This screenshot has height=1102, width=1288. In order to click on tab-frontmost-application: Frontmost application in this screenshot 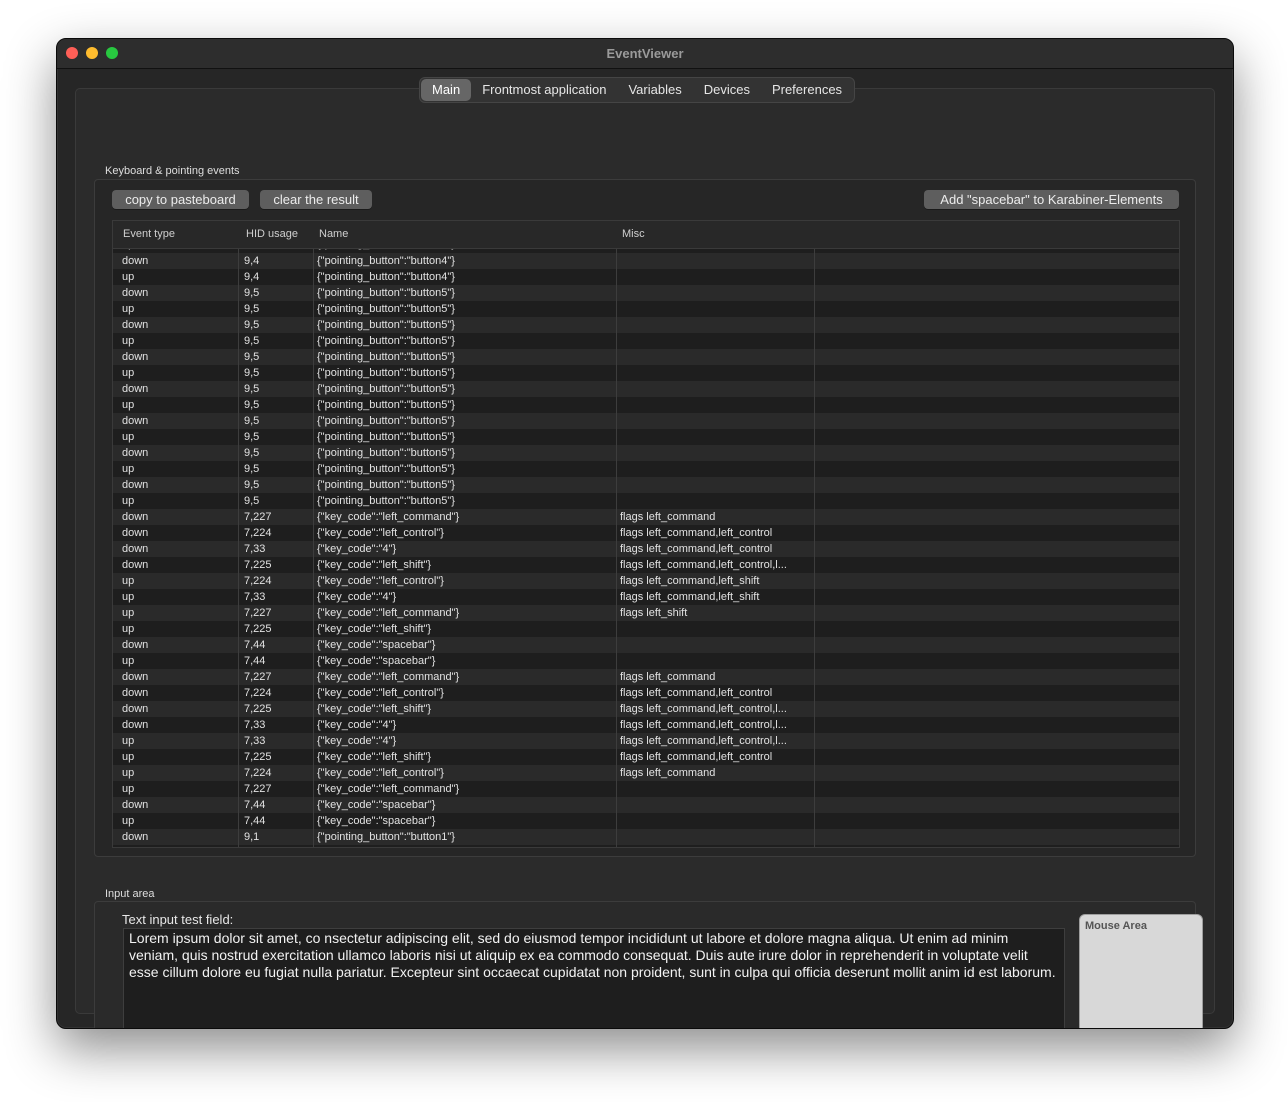, I will do `click(544, 90)`.